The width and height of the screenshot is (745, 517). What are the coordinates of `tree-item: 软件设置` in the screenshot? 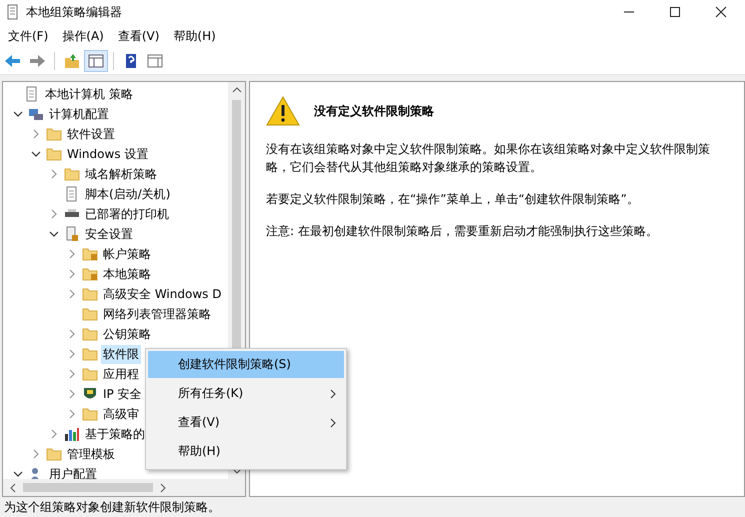 It's located at (91, 134).